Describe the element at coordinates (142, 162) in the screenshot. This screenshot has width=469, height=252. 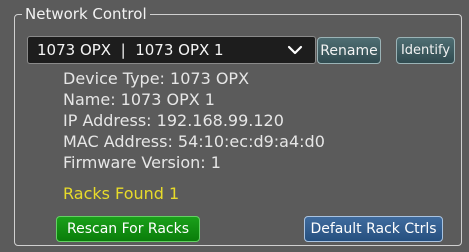
I see `firmware-version-text: Firmware Version: 1` at that location.